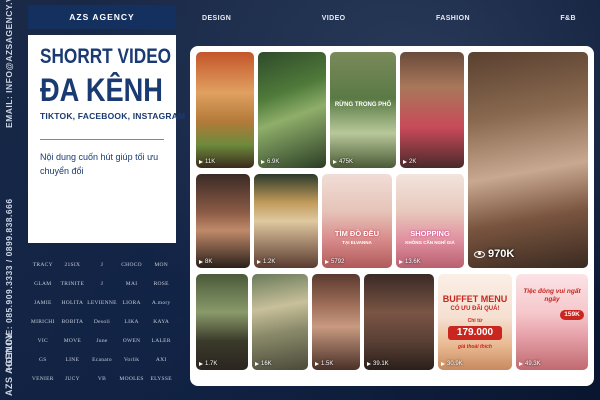  I want to click on hero-divider, so click(102, 139).